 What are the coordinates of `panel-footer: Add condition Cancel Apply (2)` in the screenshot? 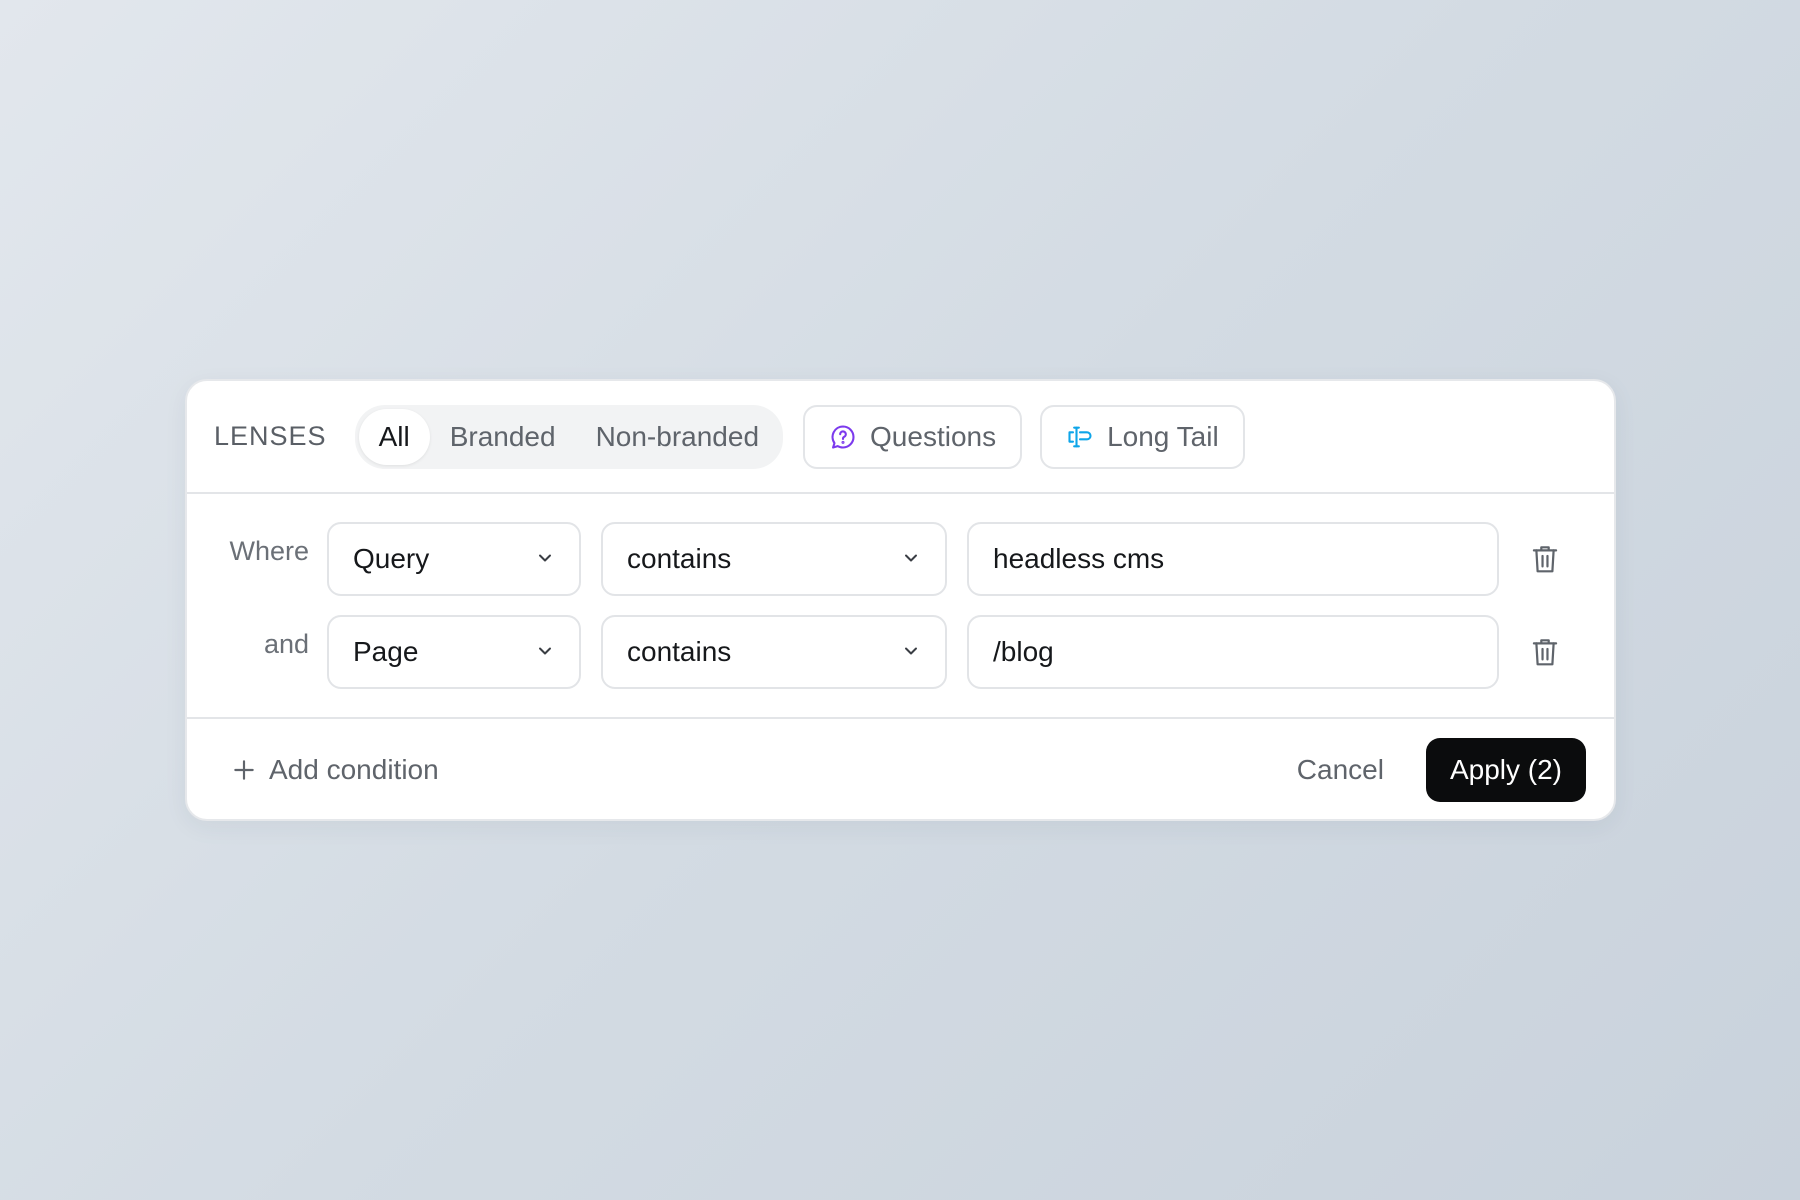 It's located at (900, 769).